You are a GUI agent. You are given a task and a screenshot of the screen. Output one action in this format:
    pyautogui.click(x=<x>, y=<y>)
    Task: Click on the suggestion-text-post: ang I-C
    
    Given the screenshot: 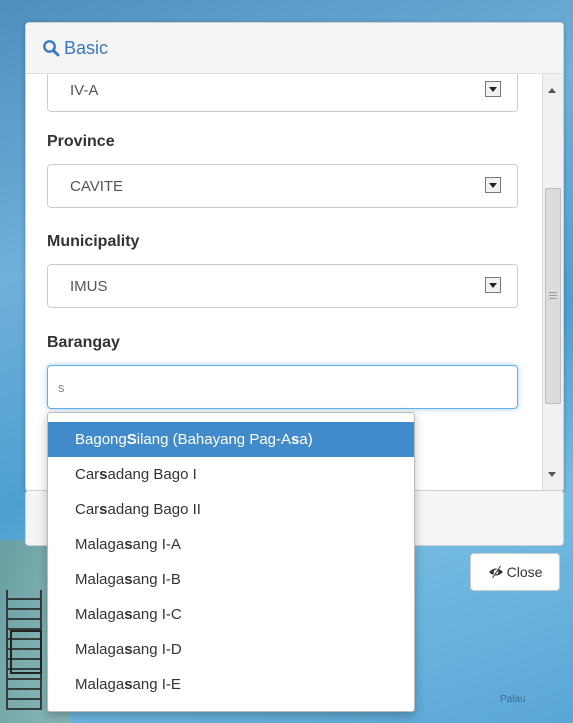 What is the action you would take?
    pyautogui.click(x=157, y=614)
    